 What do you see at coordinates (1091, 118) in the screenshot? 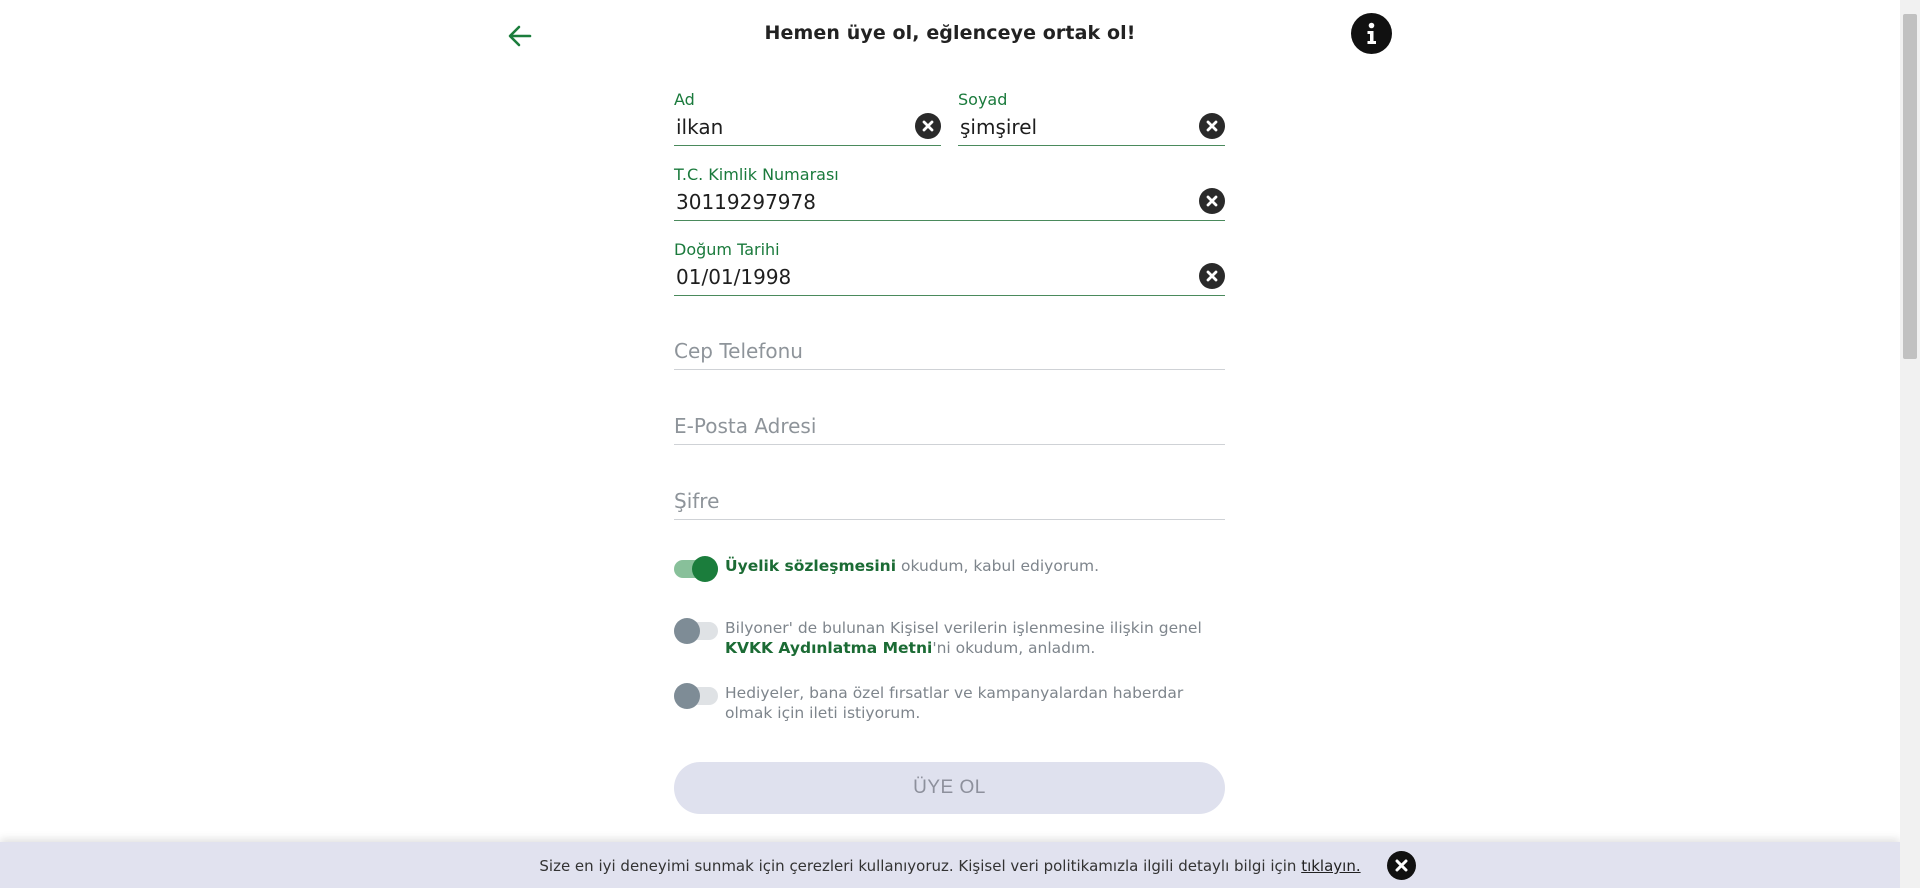
I see `last-name-field: Soyad şimşirel` at bounding box center [1091, 118].